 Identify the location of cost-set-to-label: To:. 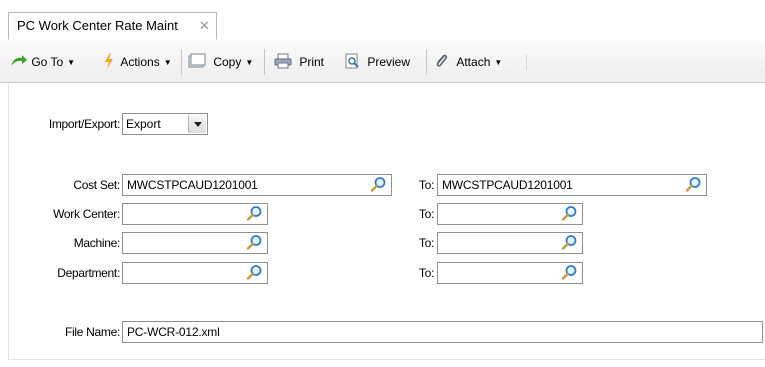
(426, 185).